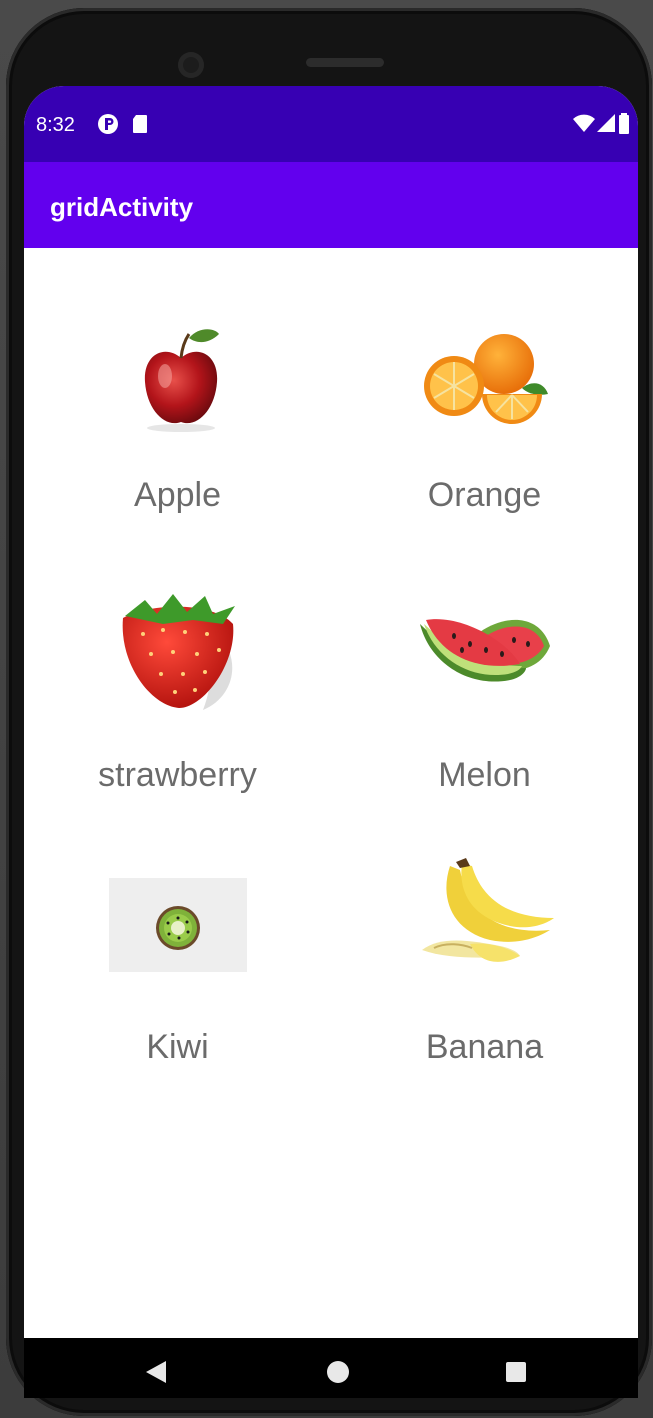 This screenshot has height=1418, width=653. I want to click on home-icon, so click(338, 1372).